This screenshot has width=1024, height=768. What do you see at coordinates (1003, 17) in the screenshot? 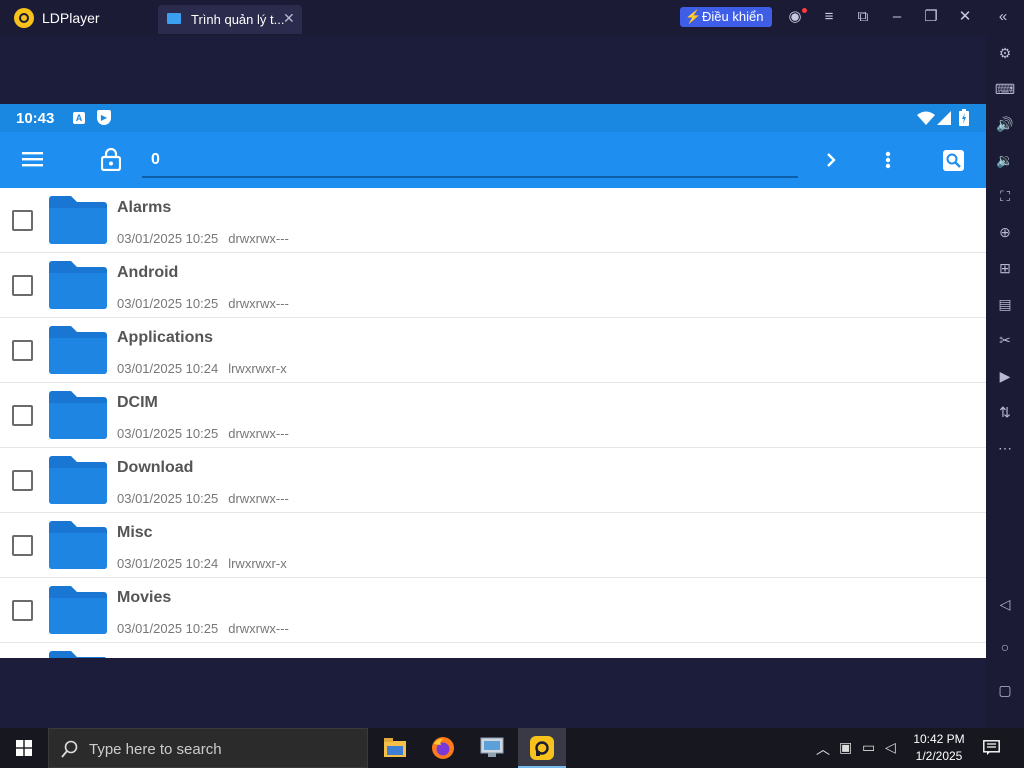
I see `collapse-sidebar-icon: «` at bounding box center [1003, 17].